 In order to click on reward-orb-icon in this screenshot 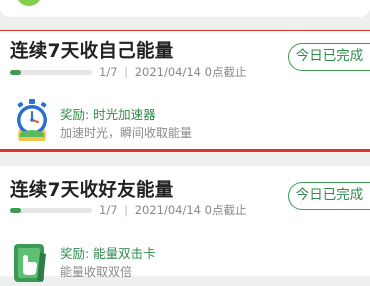, I will do `click(29, 3)`.